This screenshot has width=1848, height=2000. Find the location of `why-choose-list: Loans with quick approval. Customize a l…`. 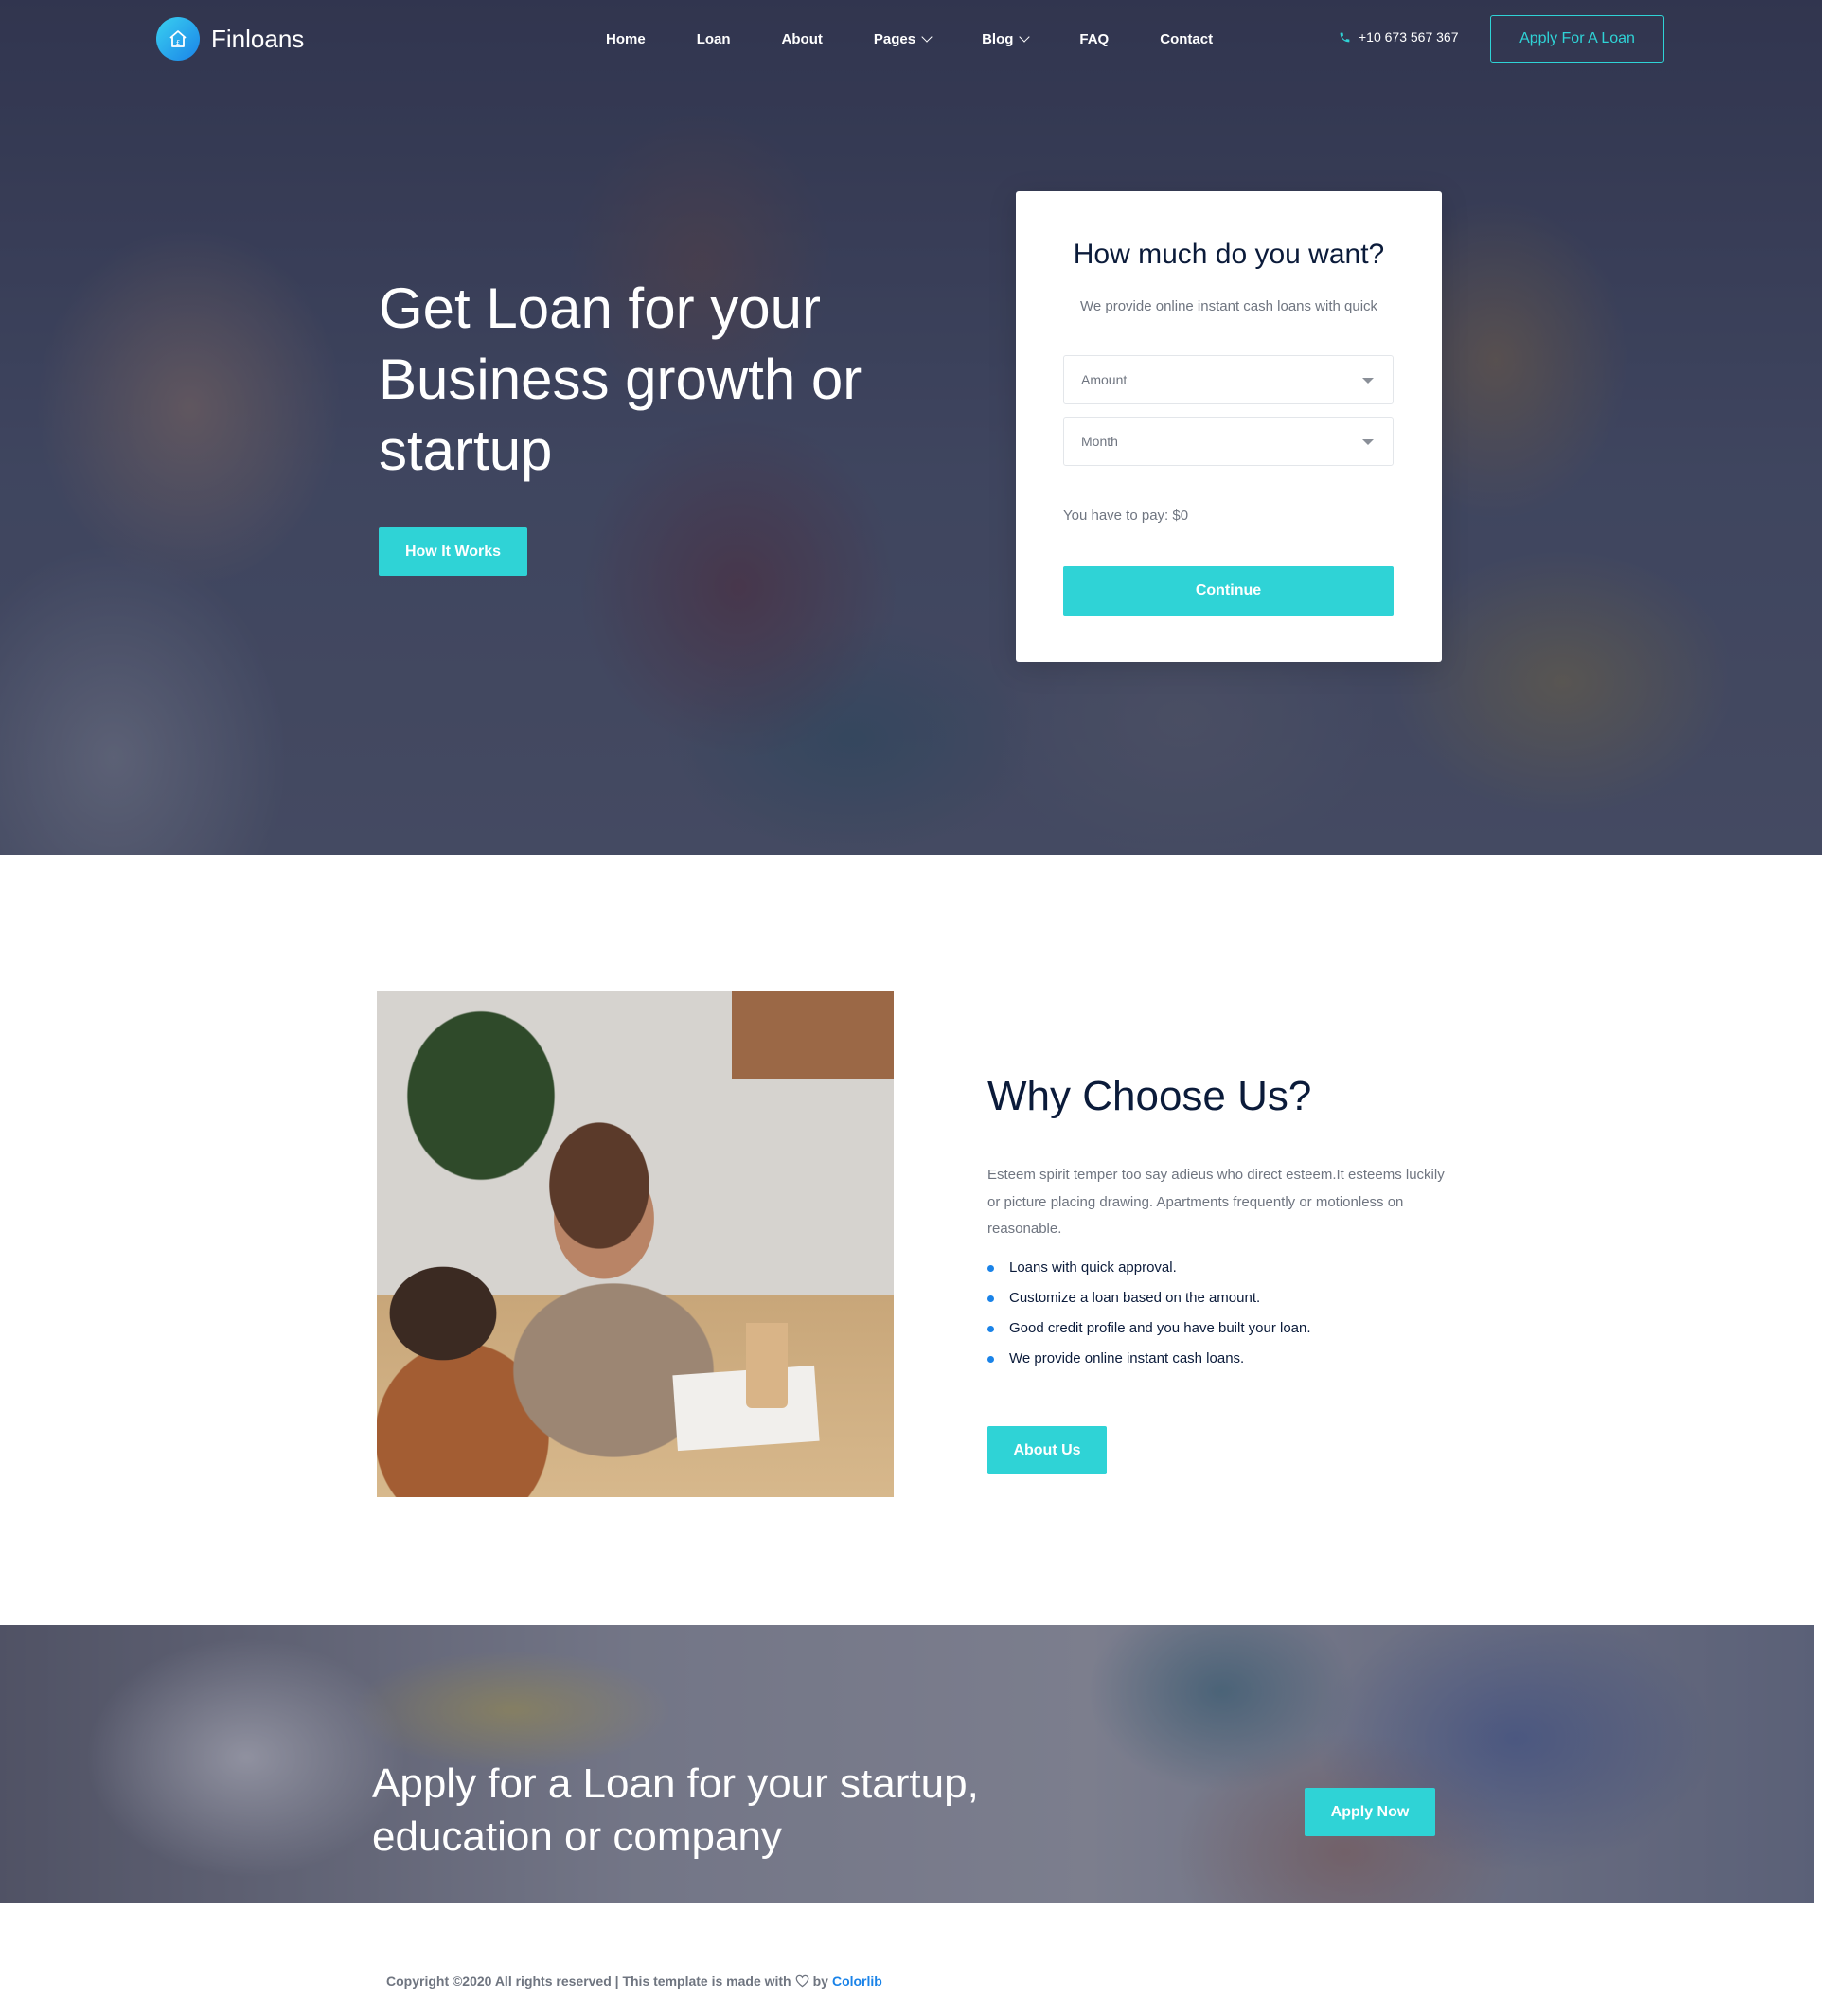

why-choose-list: Loans with quick approval. Customize a l… is located at coordinates (1149, 1316).